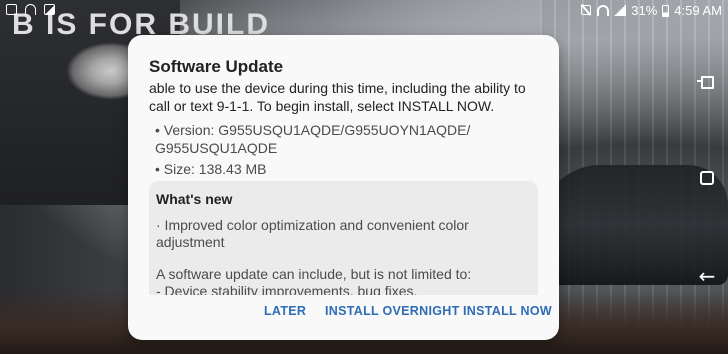  Describe the element at coordinates (211, 169) in the screenshot. I see `size-info: • Size: 138.43 MB` at that location.